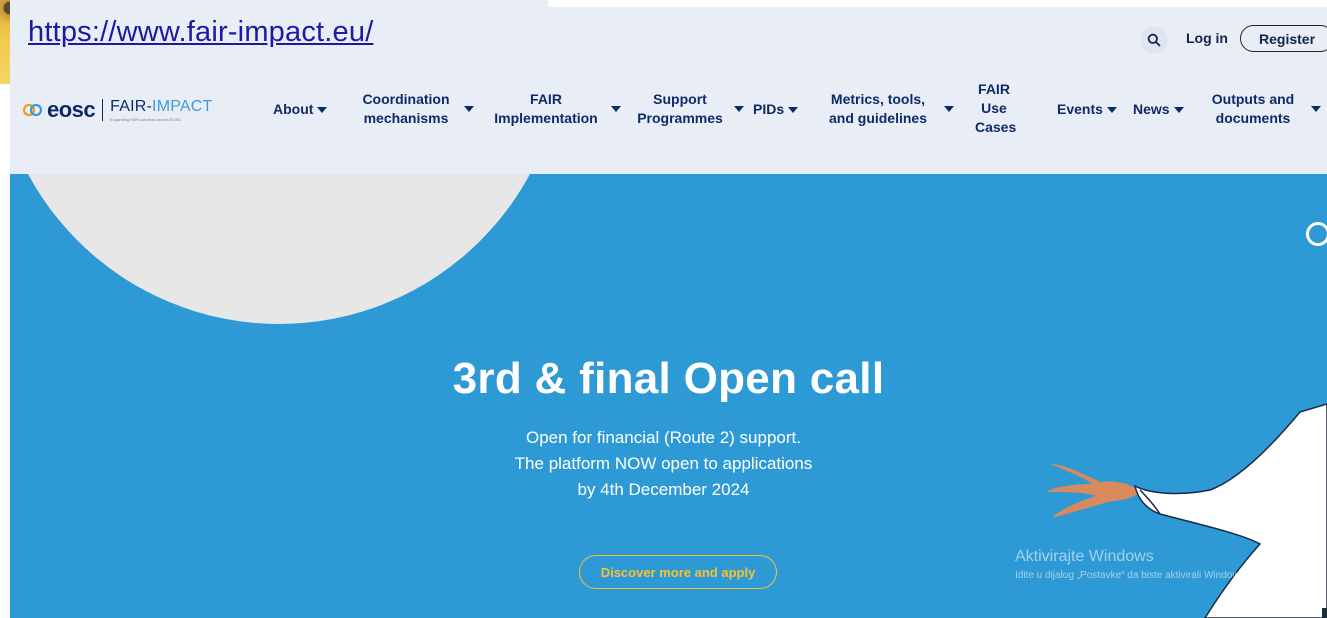  I want to click on nav-label: PIDs, so click(769, 109).